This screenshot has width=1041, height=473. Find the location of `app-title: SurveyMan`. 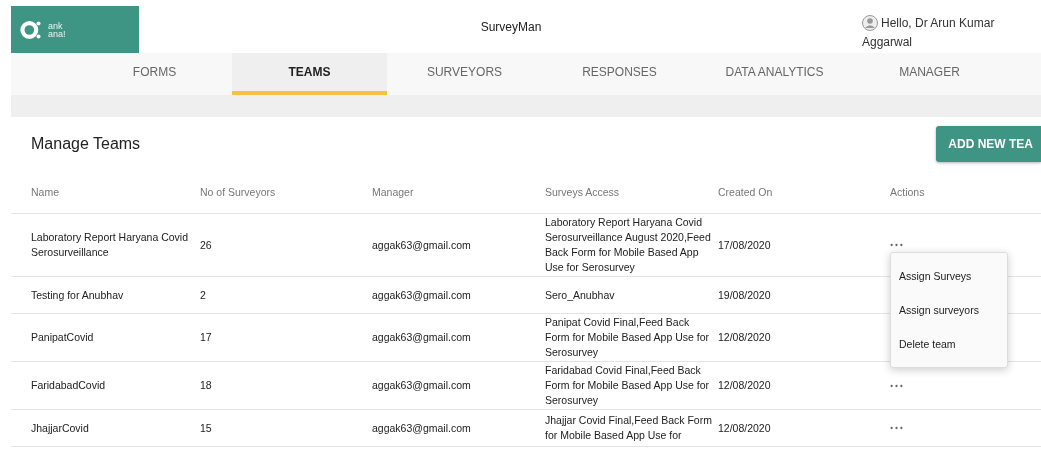

app-title: SurveyMan is located at coordinates (511, 26).